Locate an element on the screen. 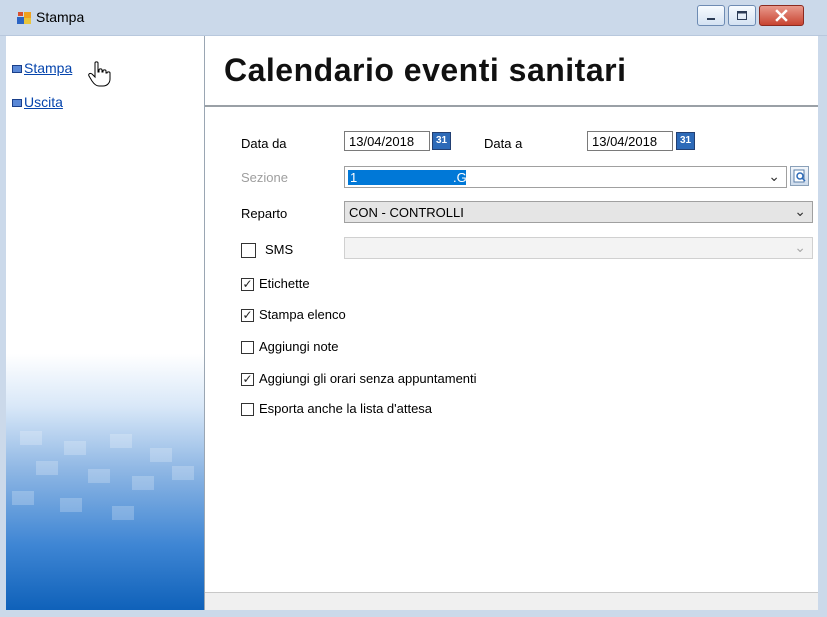  sezione-label: Sezione is located at coordinates (264, 177).